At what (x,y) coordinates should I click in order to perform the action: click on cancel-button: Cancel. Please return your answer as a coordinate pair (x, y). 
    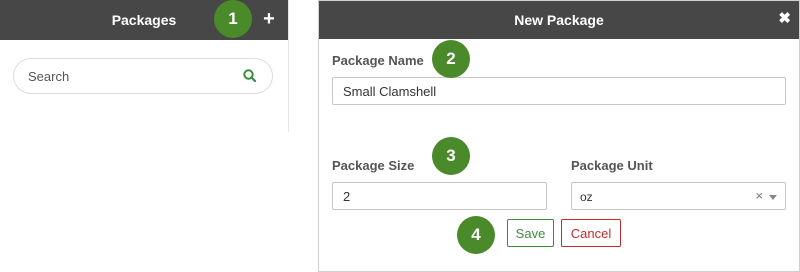
    Looking at the image, I should click on (591, 233).